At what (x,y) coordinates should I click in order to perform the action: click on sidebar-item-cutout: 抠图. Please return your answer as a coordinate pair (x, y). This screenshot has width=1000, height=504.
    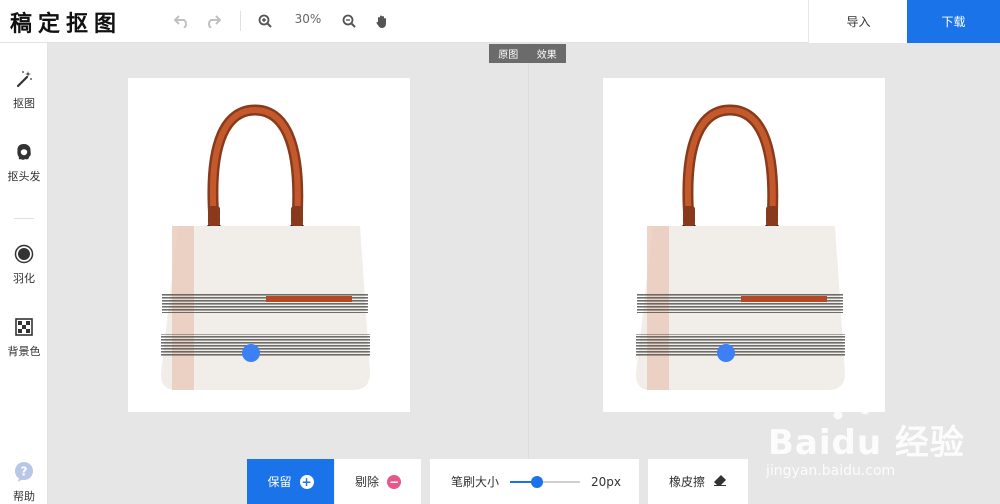
    Looking at the image, I should click on (24, 89).